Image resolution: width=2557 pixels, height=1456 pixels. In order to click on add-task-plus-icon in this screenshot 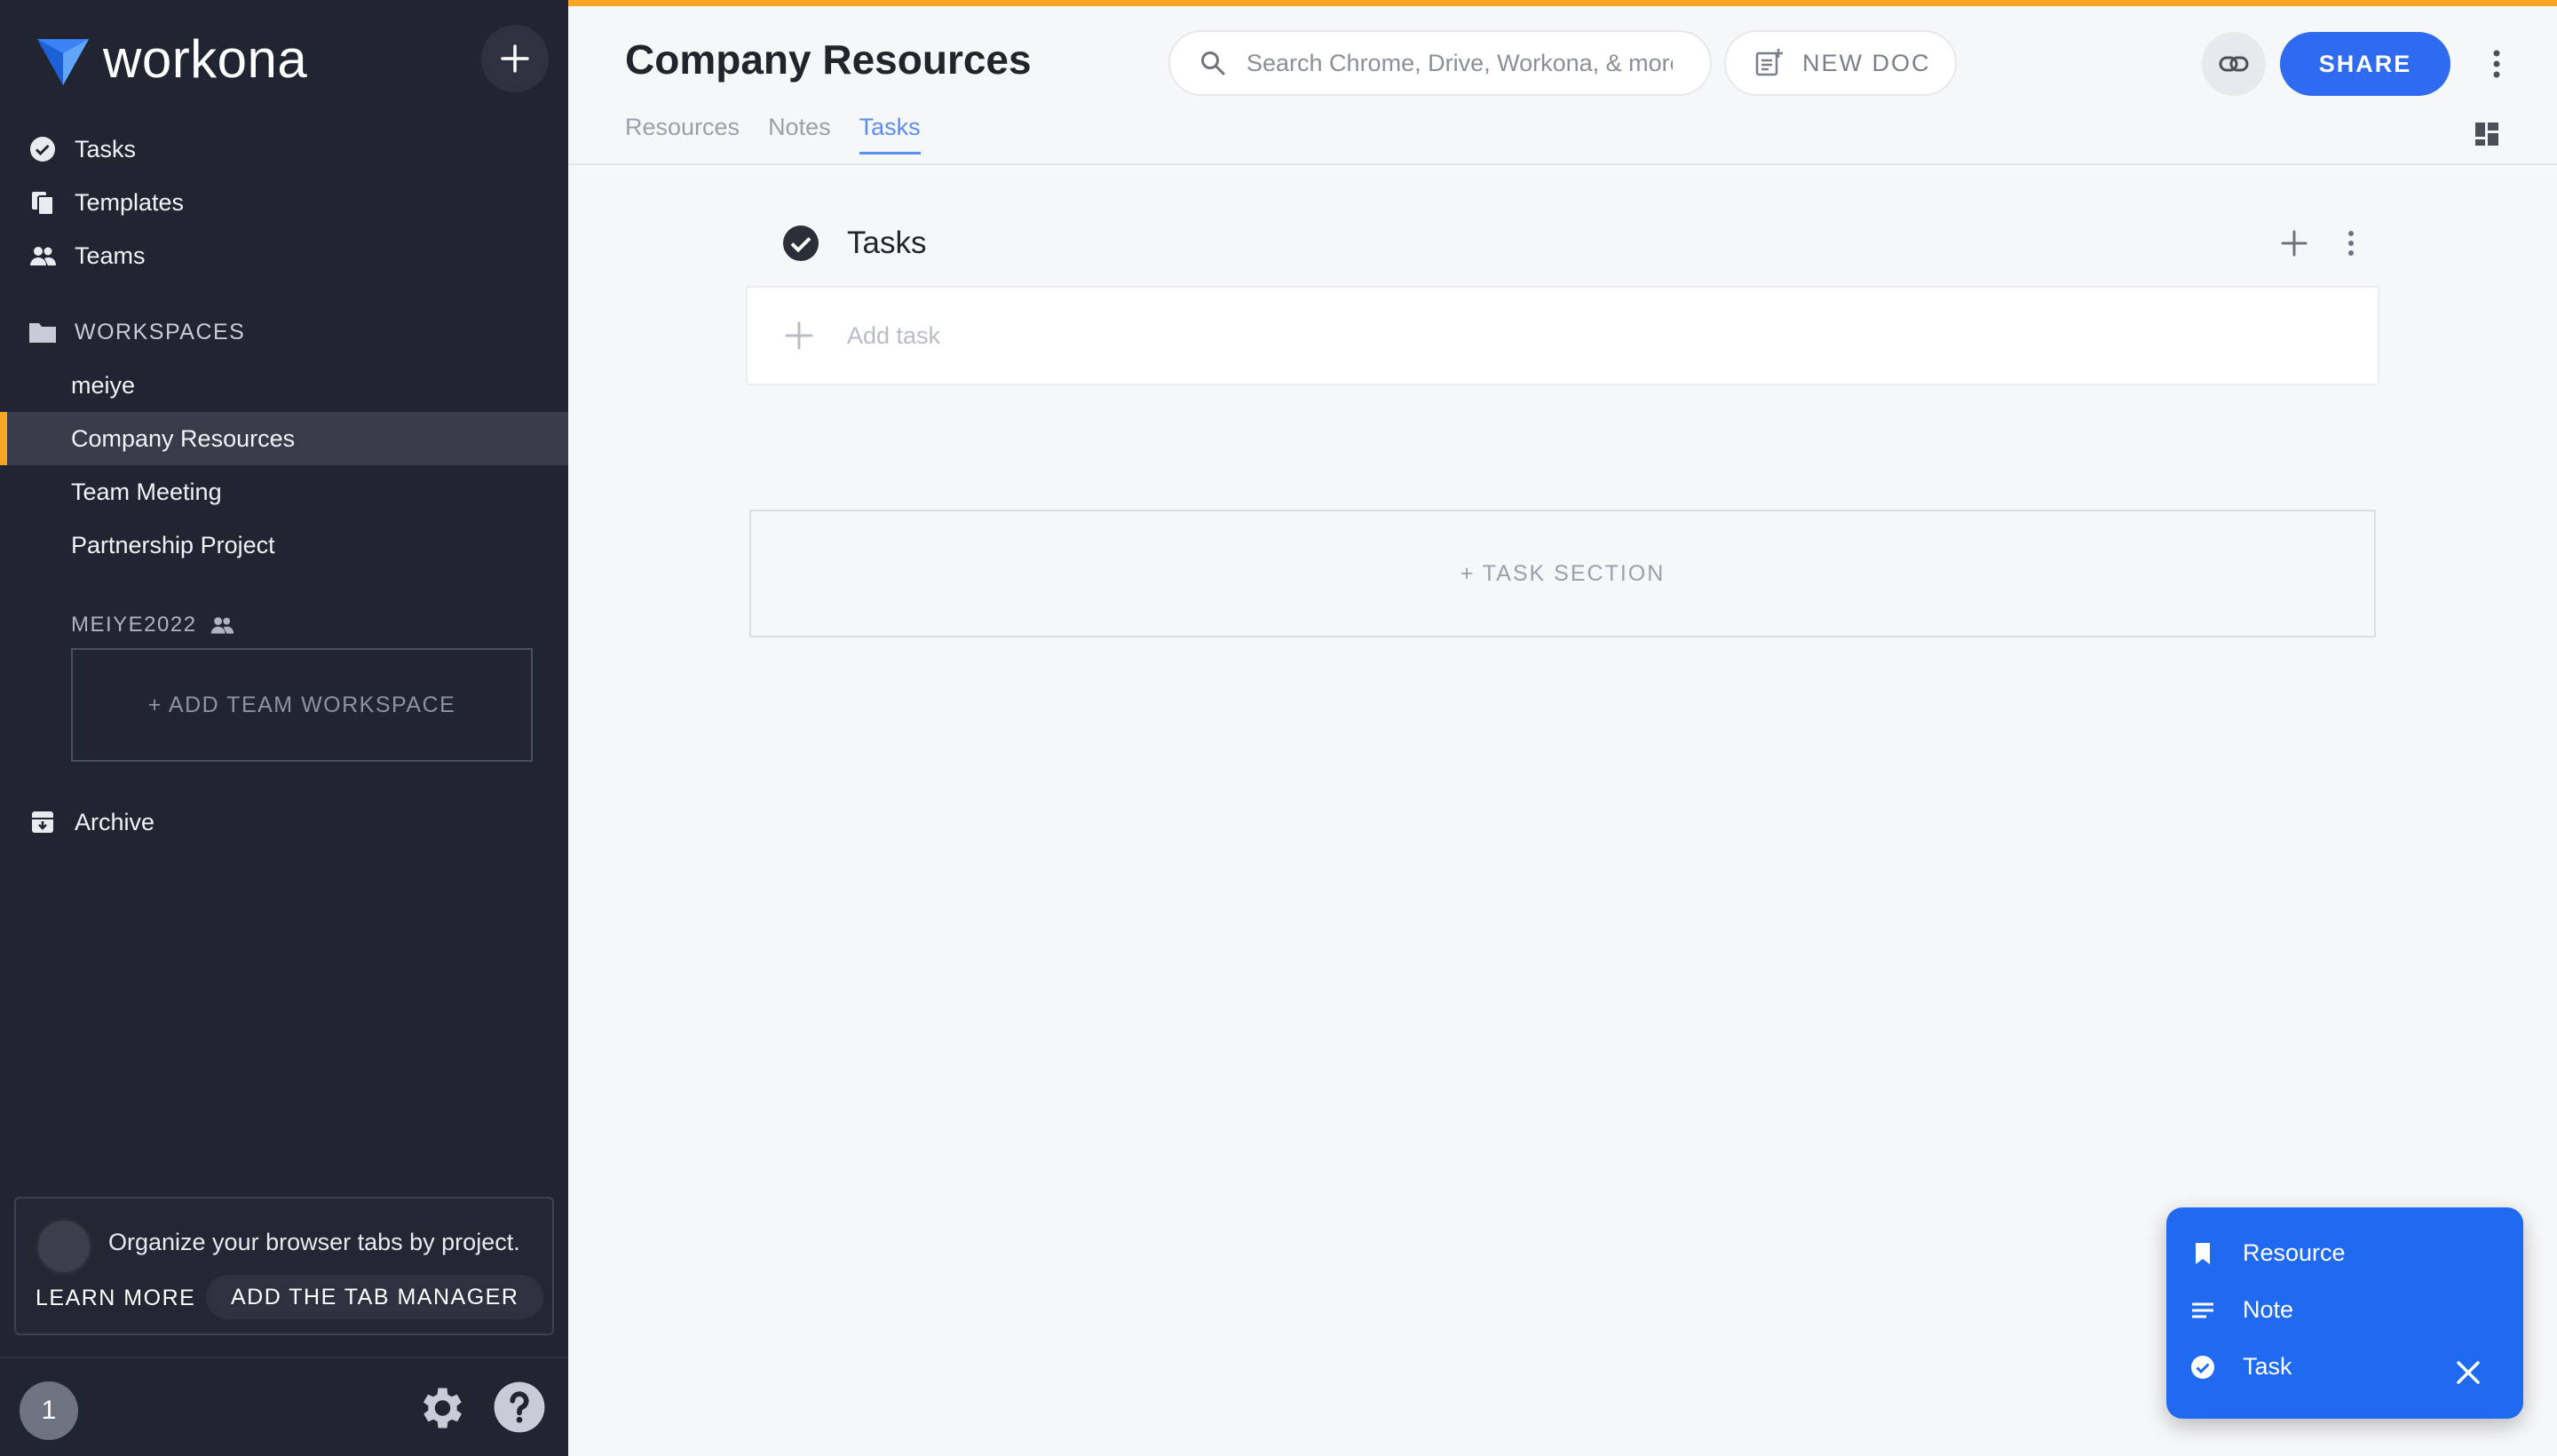, I will do `click(2294, 243)`.